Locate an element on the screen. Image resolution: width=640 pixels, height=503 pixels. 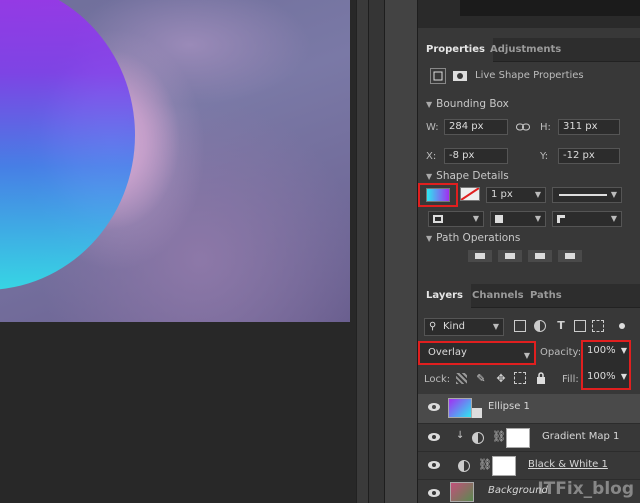
fill-swatch-button is located at coordinates (438, 195).